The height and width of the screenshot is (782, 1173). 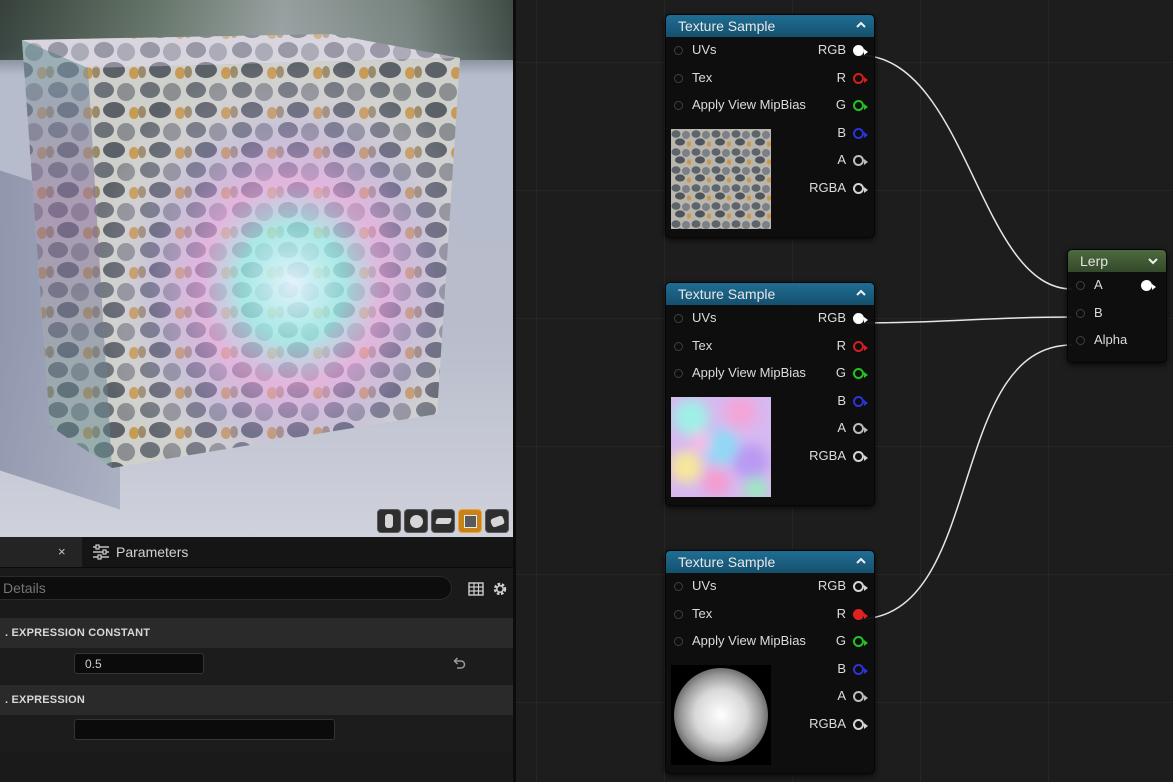 I want to click on texture-preview-rainbow-noise, so click(x=721, y=447).